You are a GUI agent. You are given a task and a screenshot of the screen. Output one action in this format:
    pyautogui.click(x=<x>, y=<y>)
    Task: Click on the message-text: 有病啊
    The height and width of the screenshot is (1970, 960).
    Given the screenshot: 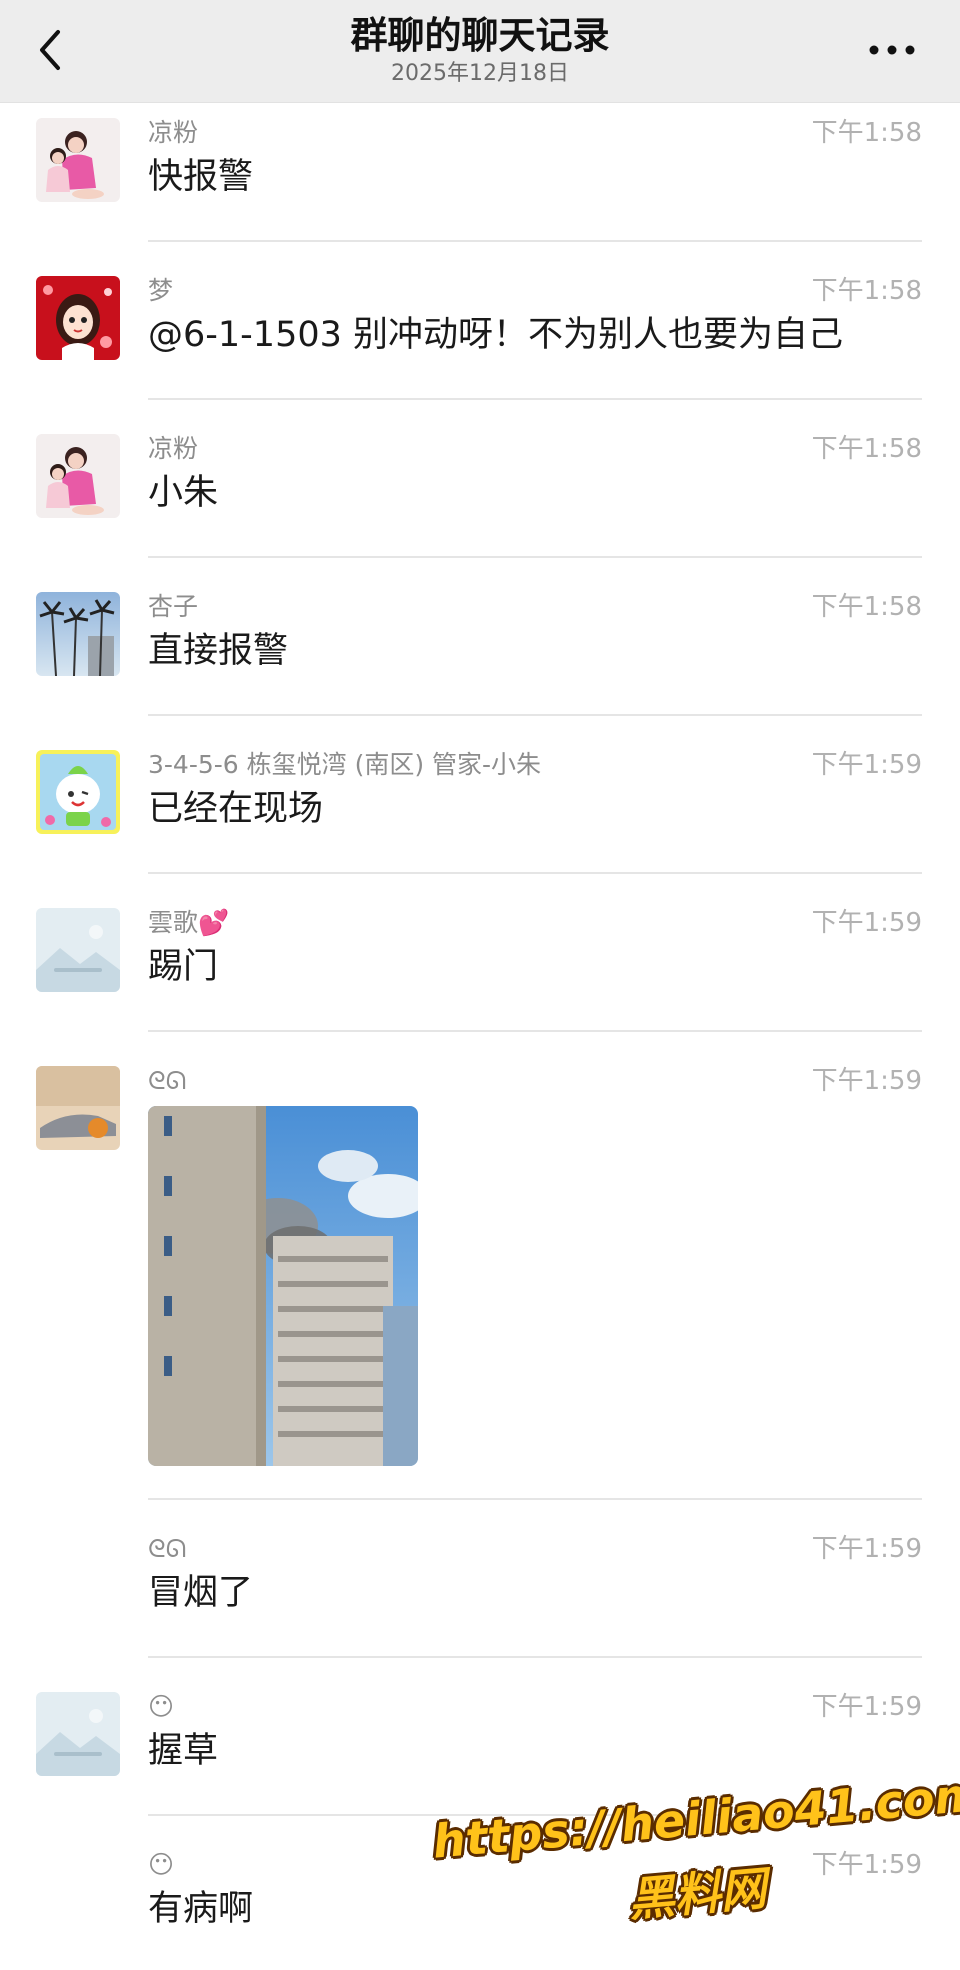 What is the action you would take?
    pyautogui.click(x=201, y=1909)
    